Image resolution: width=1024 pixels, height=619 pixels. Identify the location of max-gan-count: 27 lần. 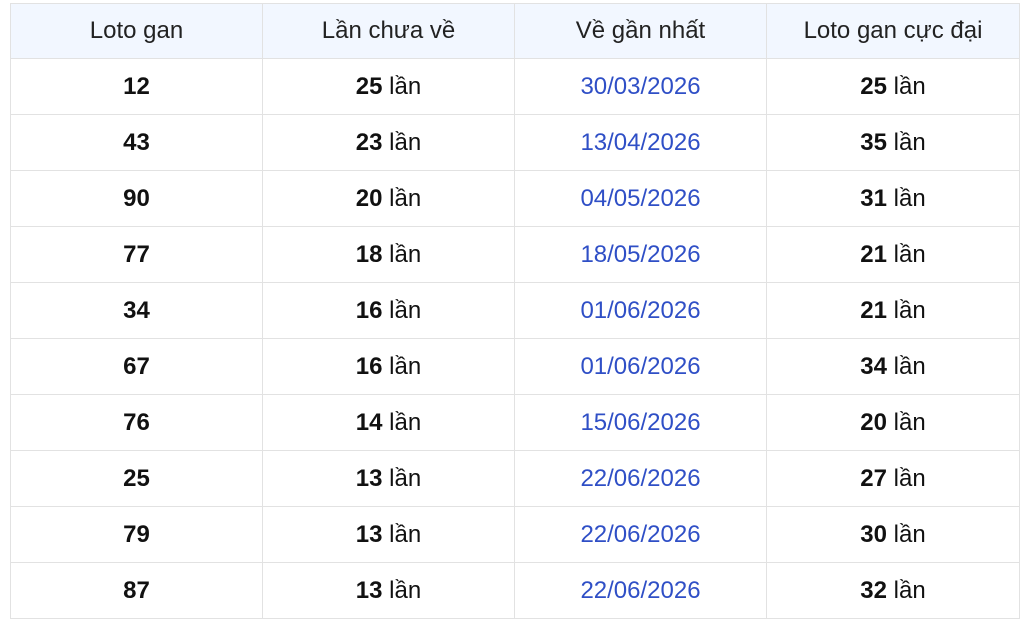
(893, 478).